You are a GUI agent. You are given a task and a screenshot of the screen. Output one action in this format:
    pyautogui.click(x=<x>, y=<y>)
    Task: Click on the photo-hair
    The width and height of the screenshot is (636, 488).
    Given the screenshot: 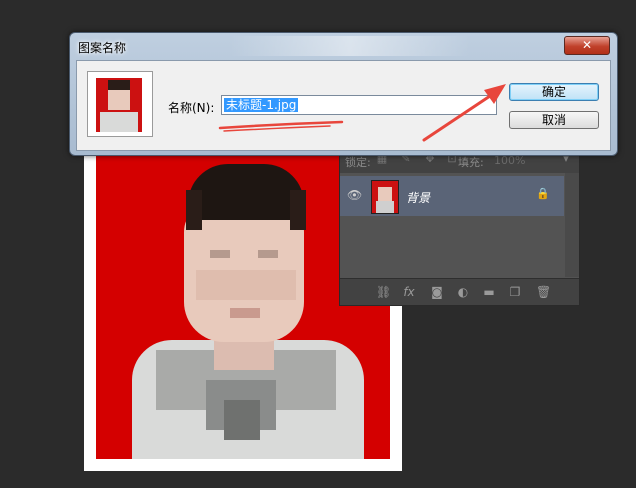 What is the action you would take?
    pyautogui.click(x=246, y=192)
    